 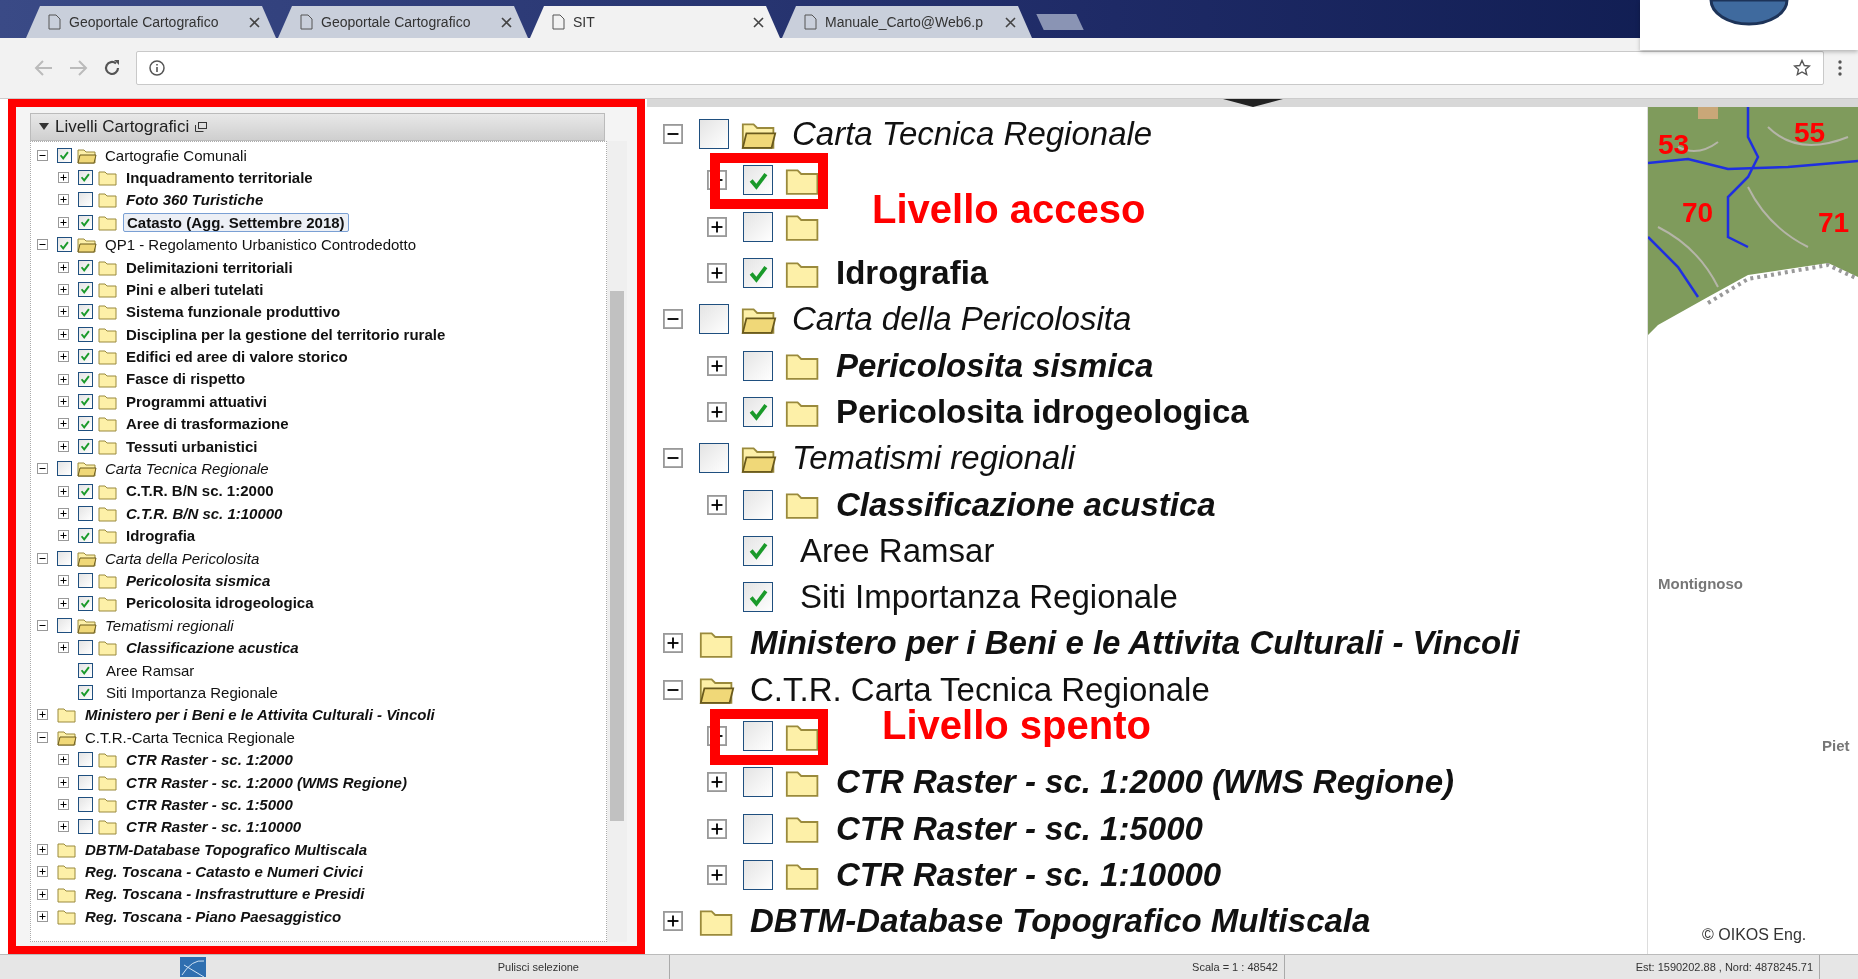 I want to click on layer-label: Tematismi regionali, so click(x=169, y=625).